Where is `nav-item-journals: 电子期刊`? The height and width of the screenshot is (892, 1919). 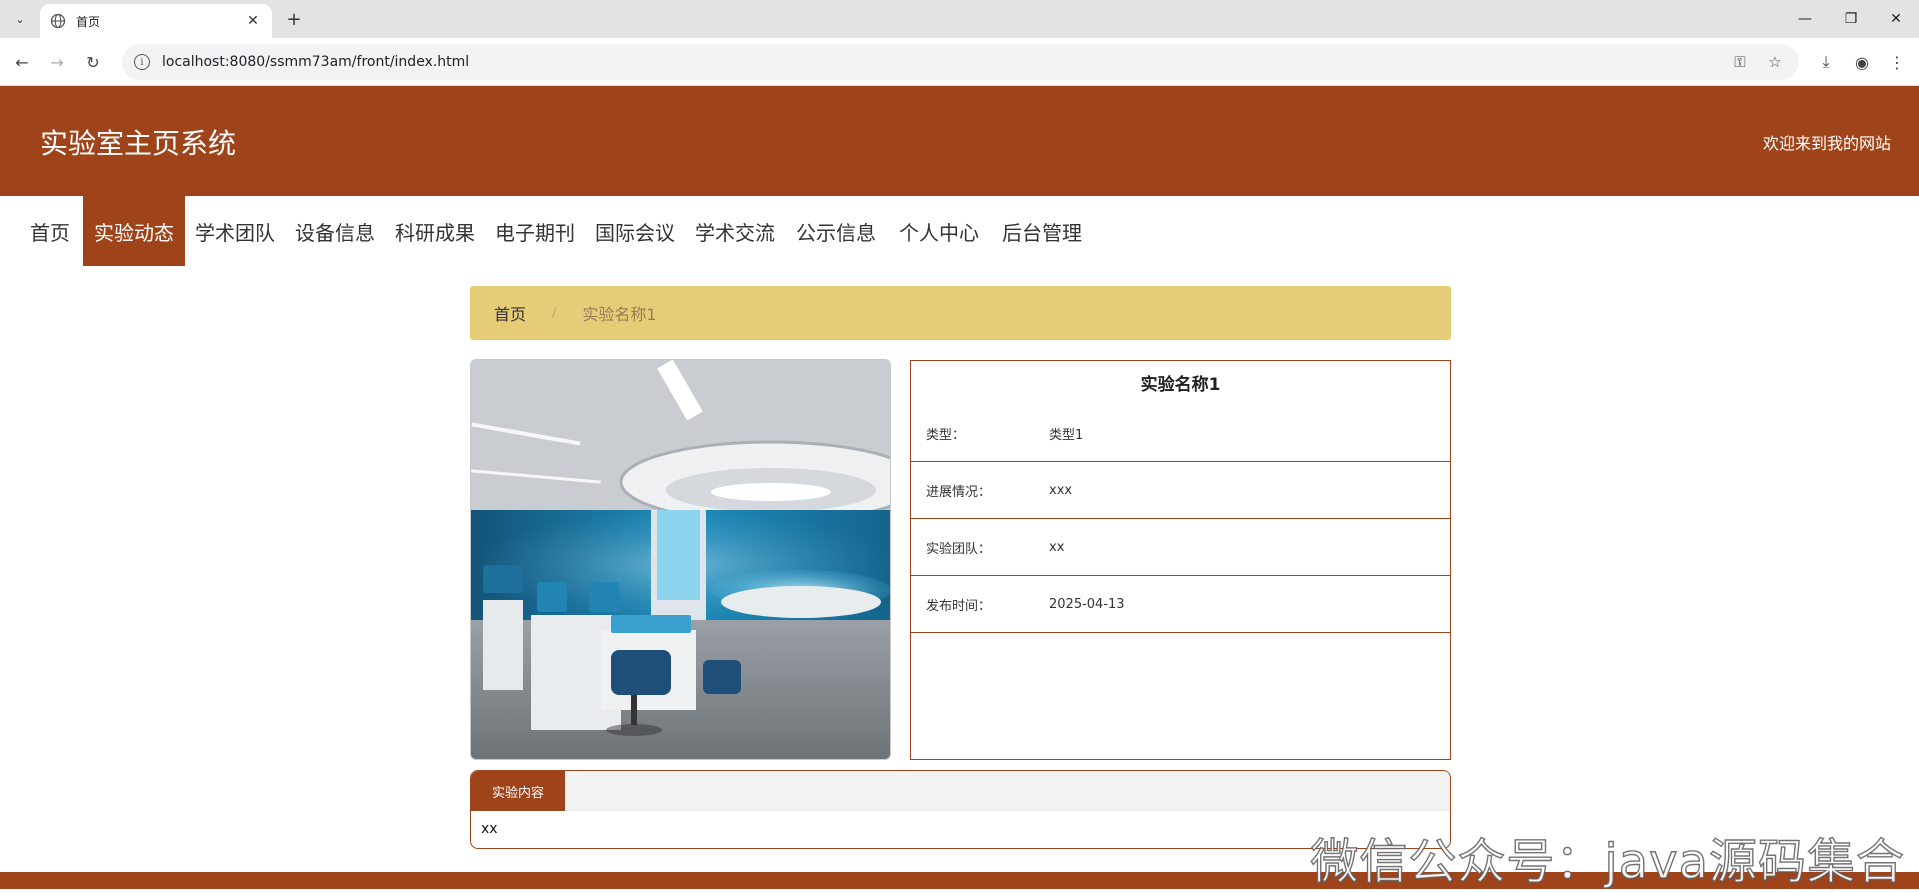
nav-item-journals: 电子期刊 is located at coordinates (535, 231).